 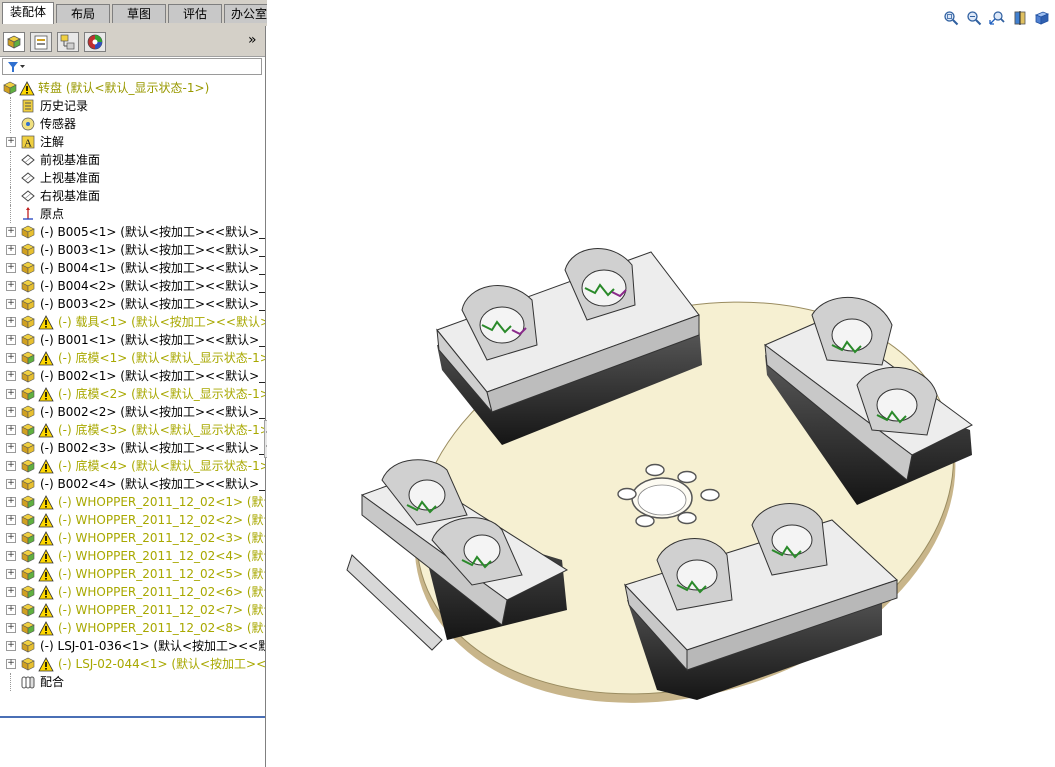 I want to click on tab-assembly: 装配体, so click(x=28, y=13).